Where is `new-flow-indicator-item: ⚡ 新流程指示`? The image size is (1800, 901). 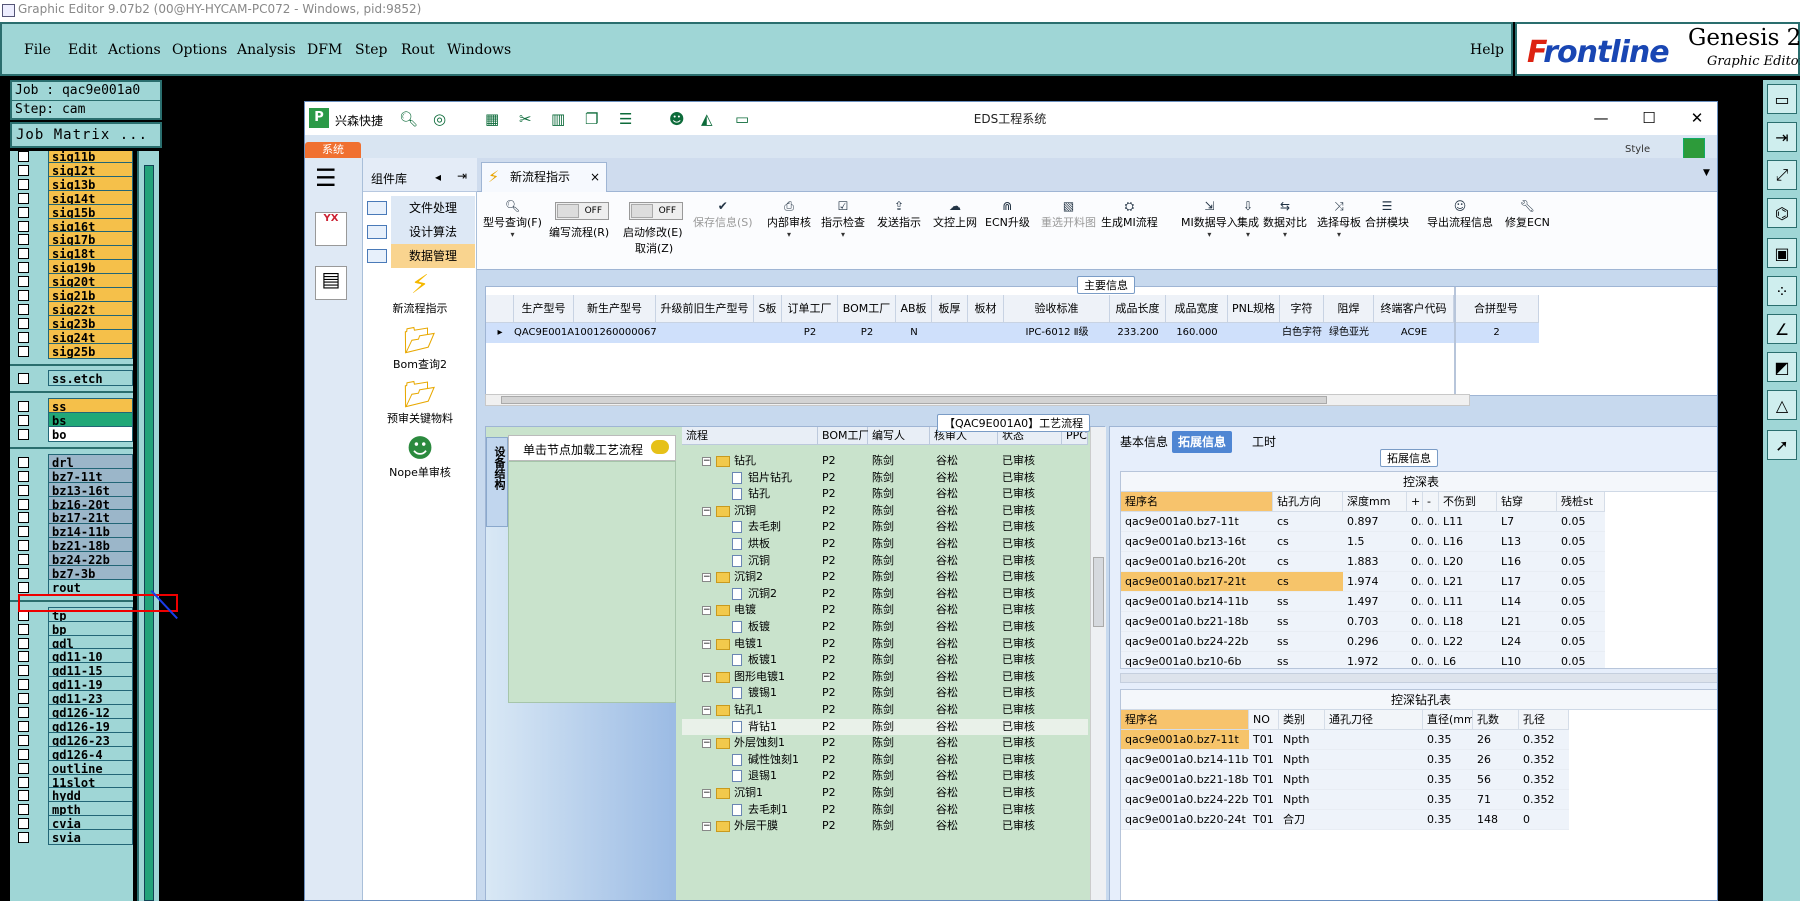 new-flow-indicator-item: ⚡ 新流程指示 is located at coordinates (420, 293).